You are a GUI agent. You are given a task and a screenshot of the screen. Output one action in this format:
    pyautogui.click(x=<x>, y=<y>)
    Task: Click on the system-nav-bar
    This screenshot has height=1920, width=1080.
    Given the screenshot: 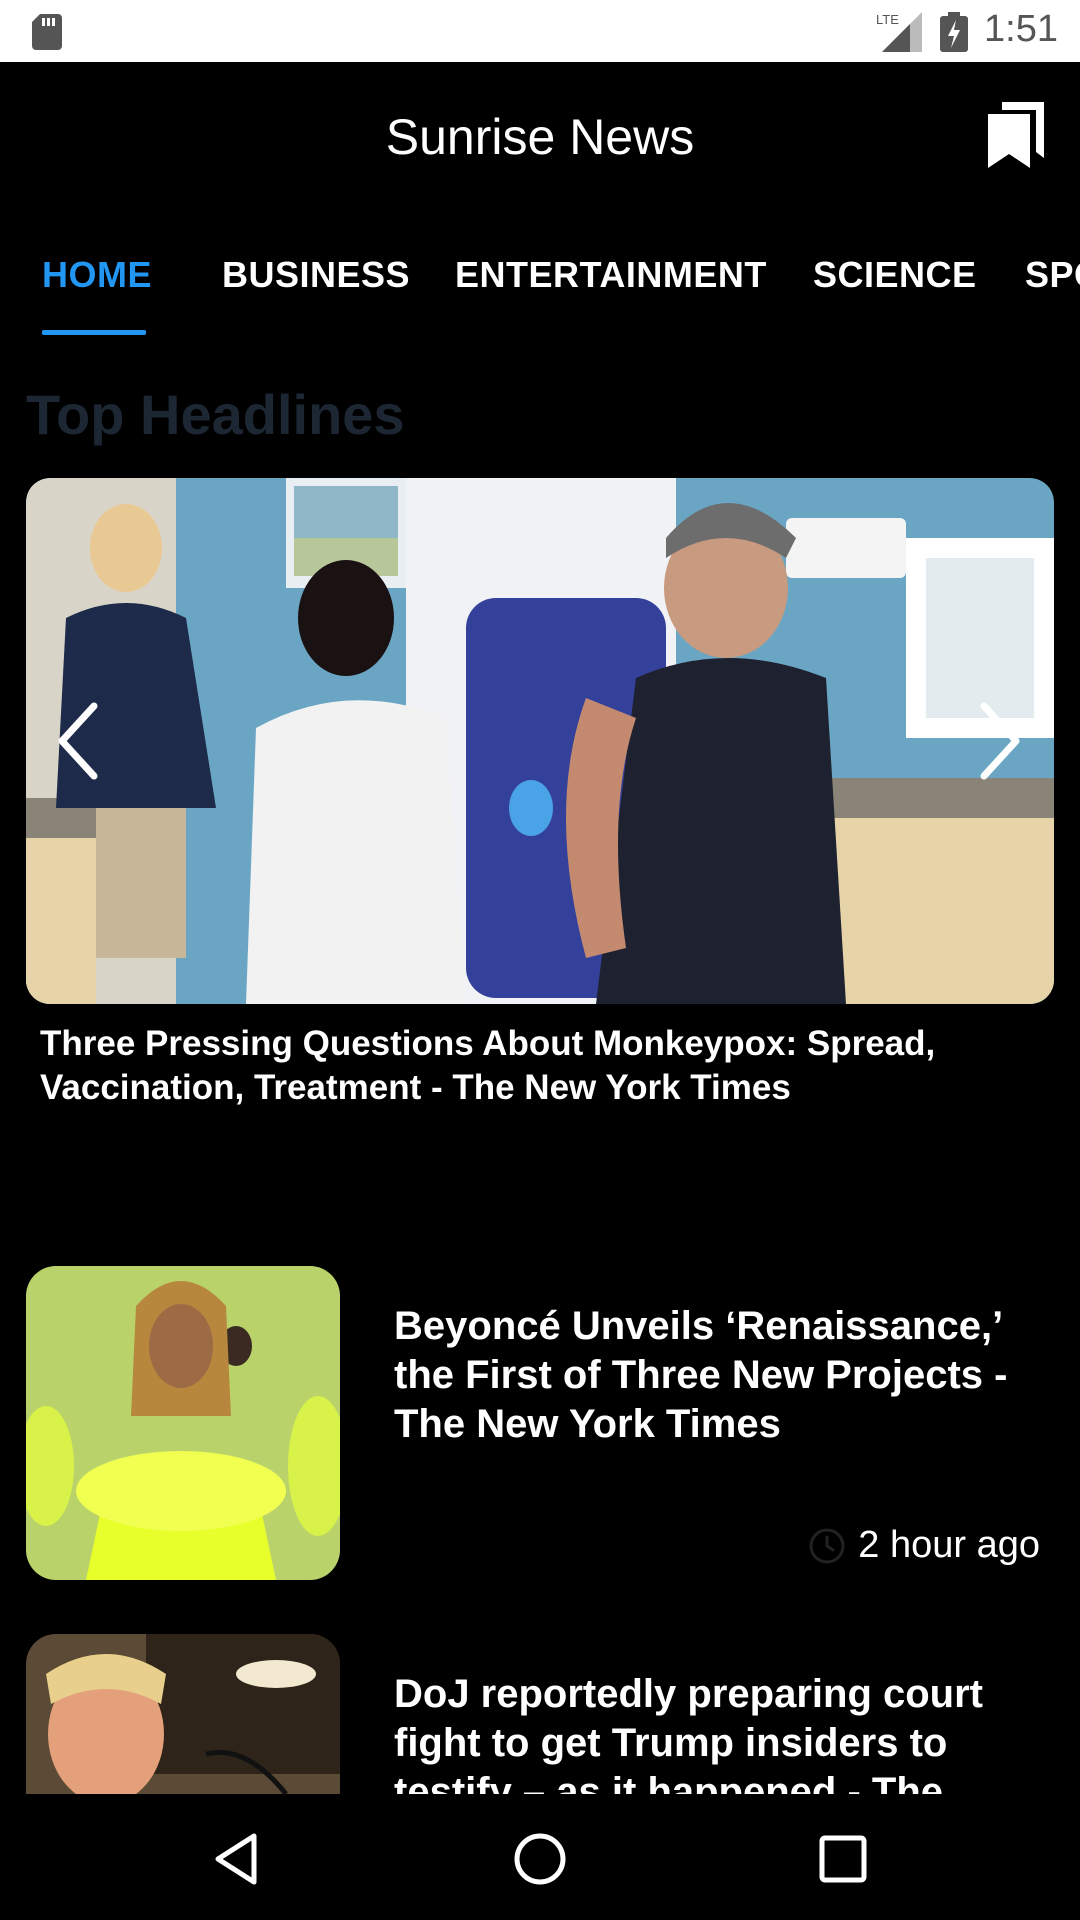 What is the action you would take?
    pyautogui.click(x=540, y=1857)
    